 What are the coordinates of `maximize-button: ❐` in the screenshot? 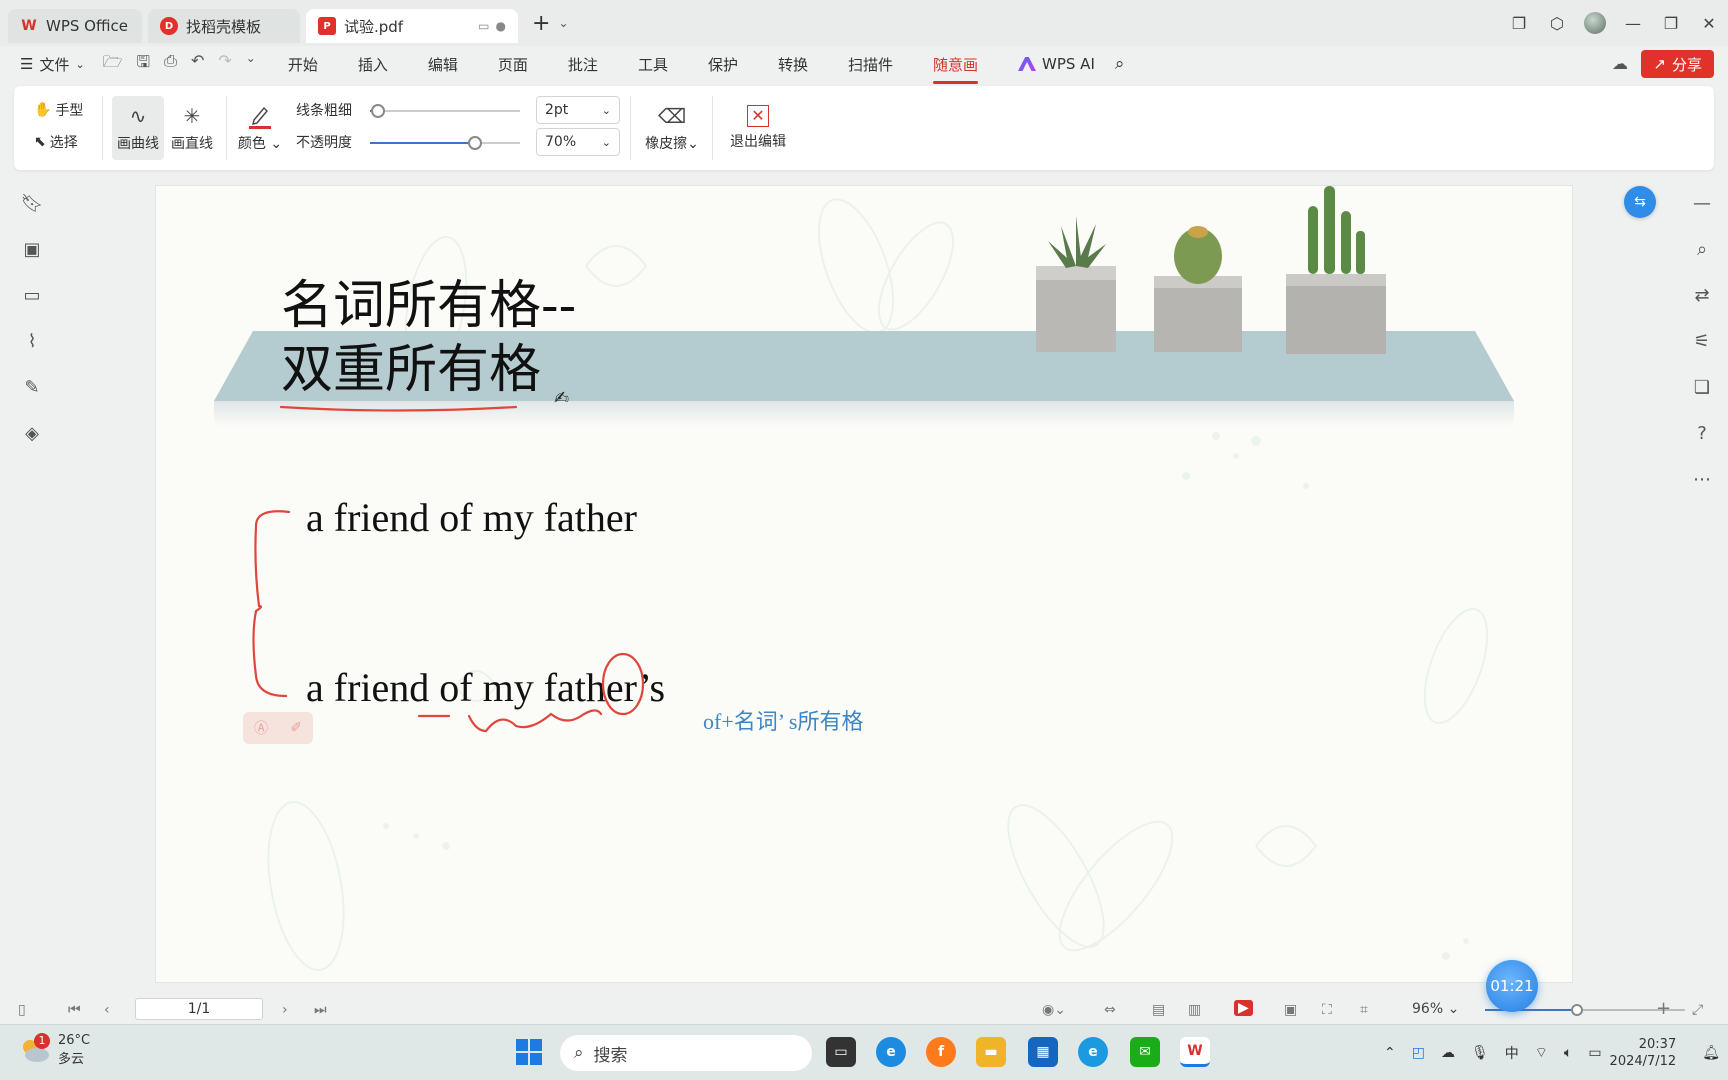 It's located at (1671, 23).